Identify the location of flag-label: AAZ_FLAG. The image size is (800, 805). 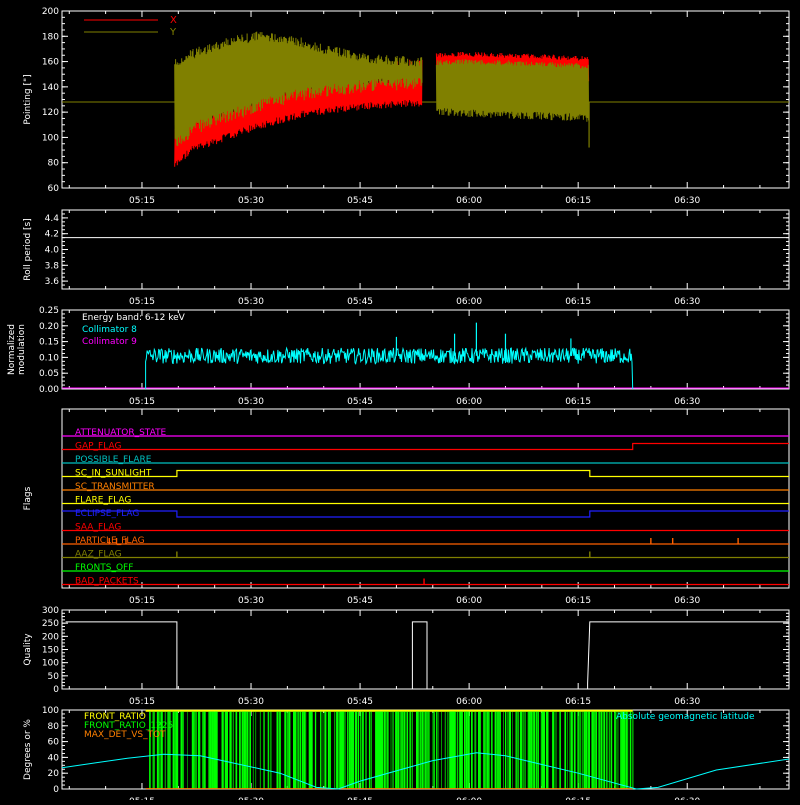
(98, 555).